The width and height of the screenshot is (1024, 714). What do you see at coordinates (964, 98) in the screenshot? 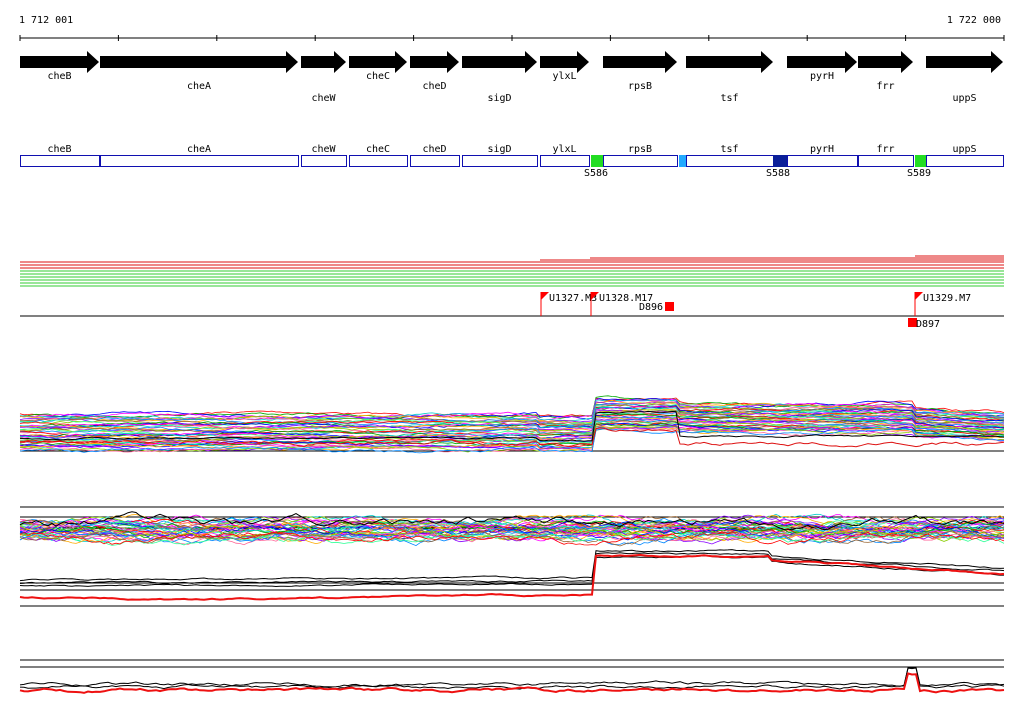
I see `gene-arrow-label: uppS` at bounding box center [964, 98].